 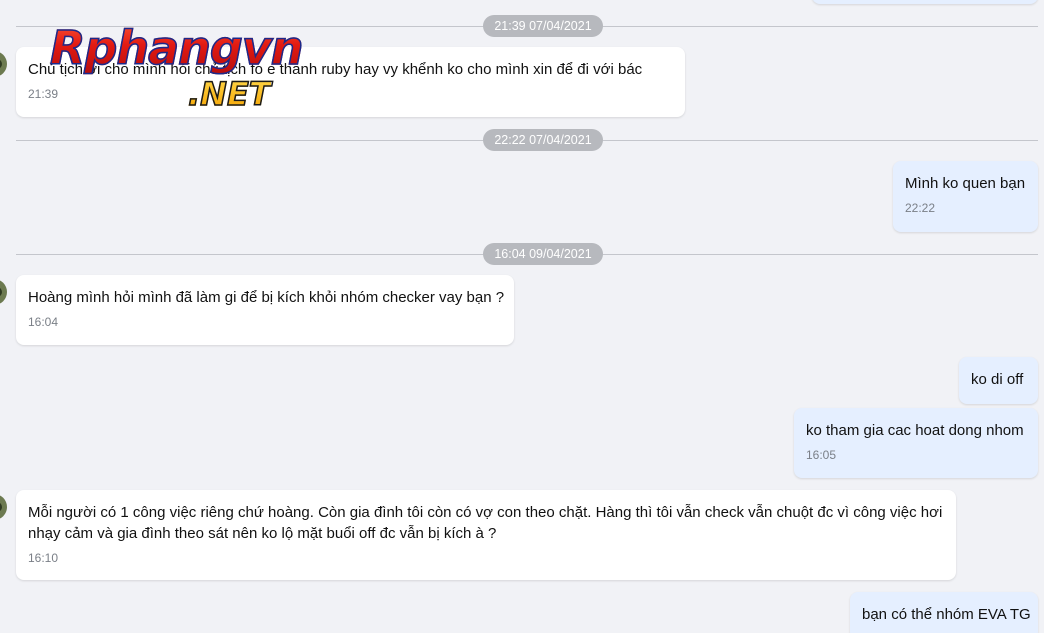 I want to click on message-bubble-outgoing: bạn có thể nhóm EVA TG, so click(x=944, y=612).